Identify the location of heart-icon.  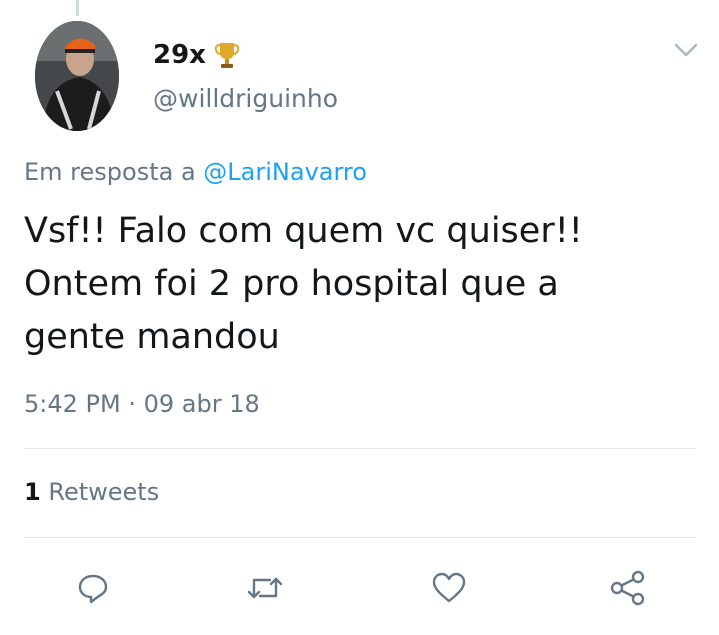
(449, 587).